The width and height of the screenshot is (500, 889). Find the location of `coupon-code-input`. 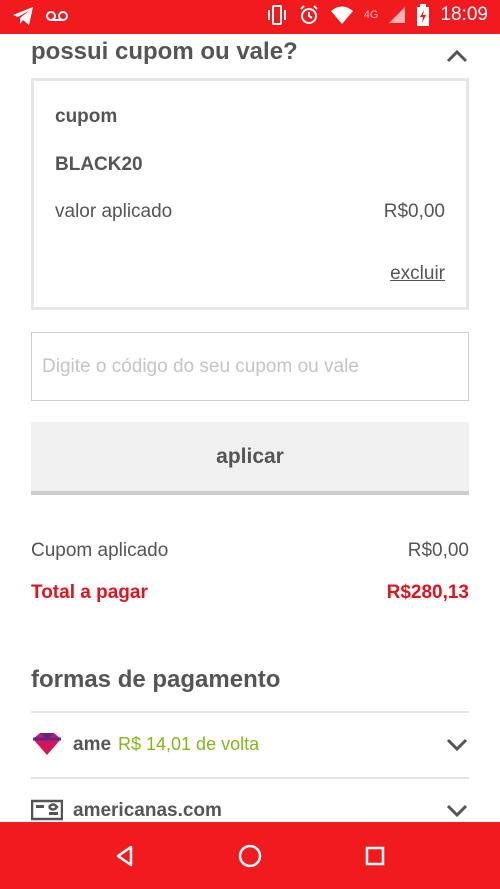

coupon-code-input is located at coordinates (250, 366).